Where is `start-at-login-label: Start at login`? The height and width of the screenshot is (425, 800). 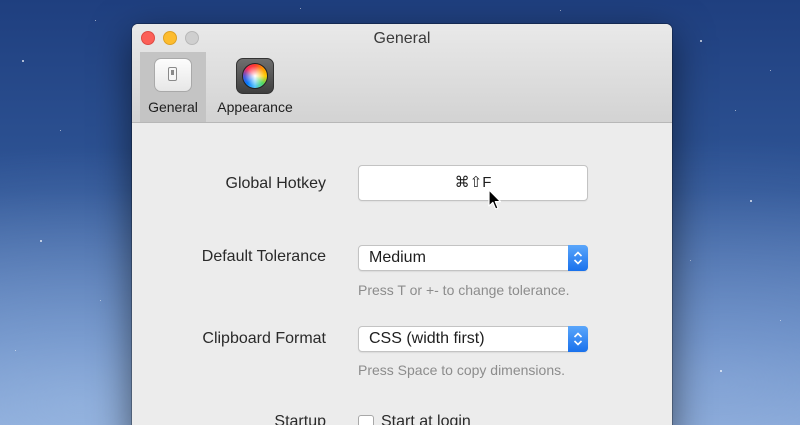
start-at-login-label: Start at login is located at coordinates (426, 419).